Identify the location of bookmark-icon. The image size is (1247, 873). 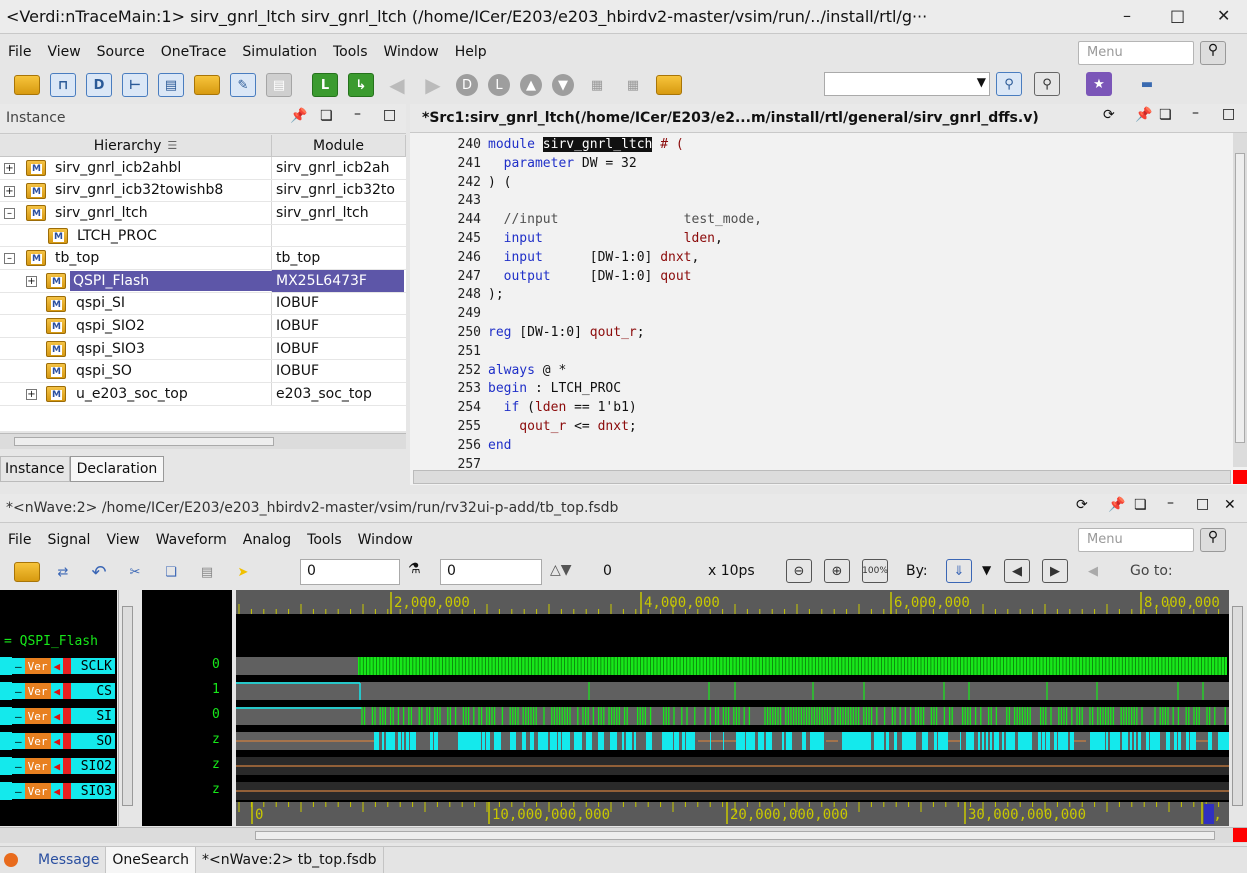
(669, 85).